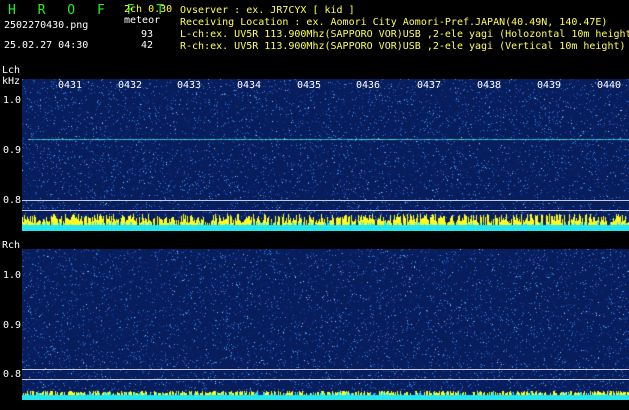 The height and width of the screenshot is (410, 629). Describe the element at coordinates (148, 9) in the screenshot. I see `channel-mode-label: 2ch 0.30` at that location.